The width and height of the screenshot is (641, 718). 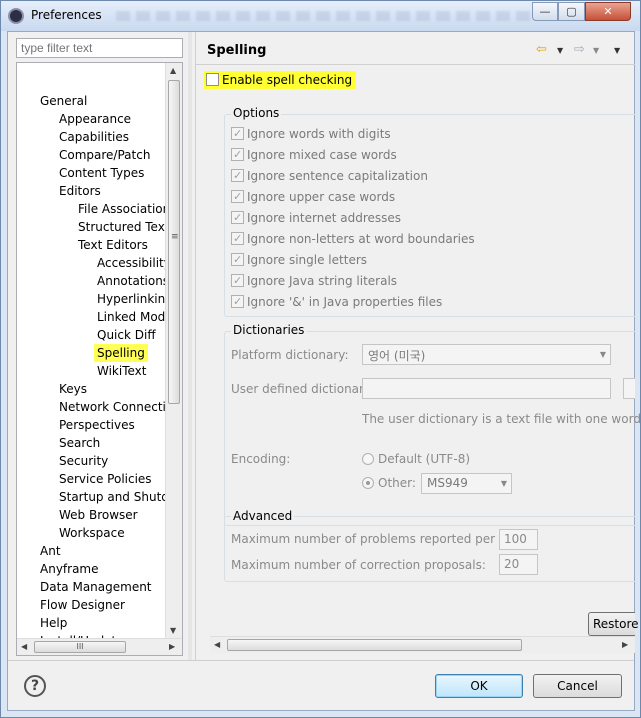 What do you see at coordinates (95, 119) in the screenshot?
I see `tree-item: Appearance` at bounding box center [95, 119].